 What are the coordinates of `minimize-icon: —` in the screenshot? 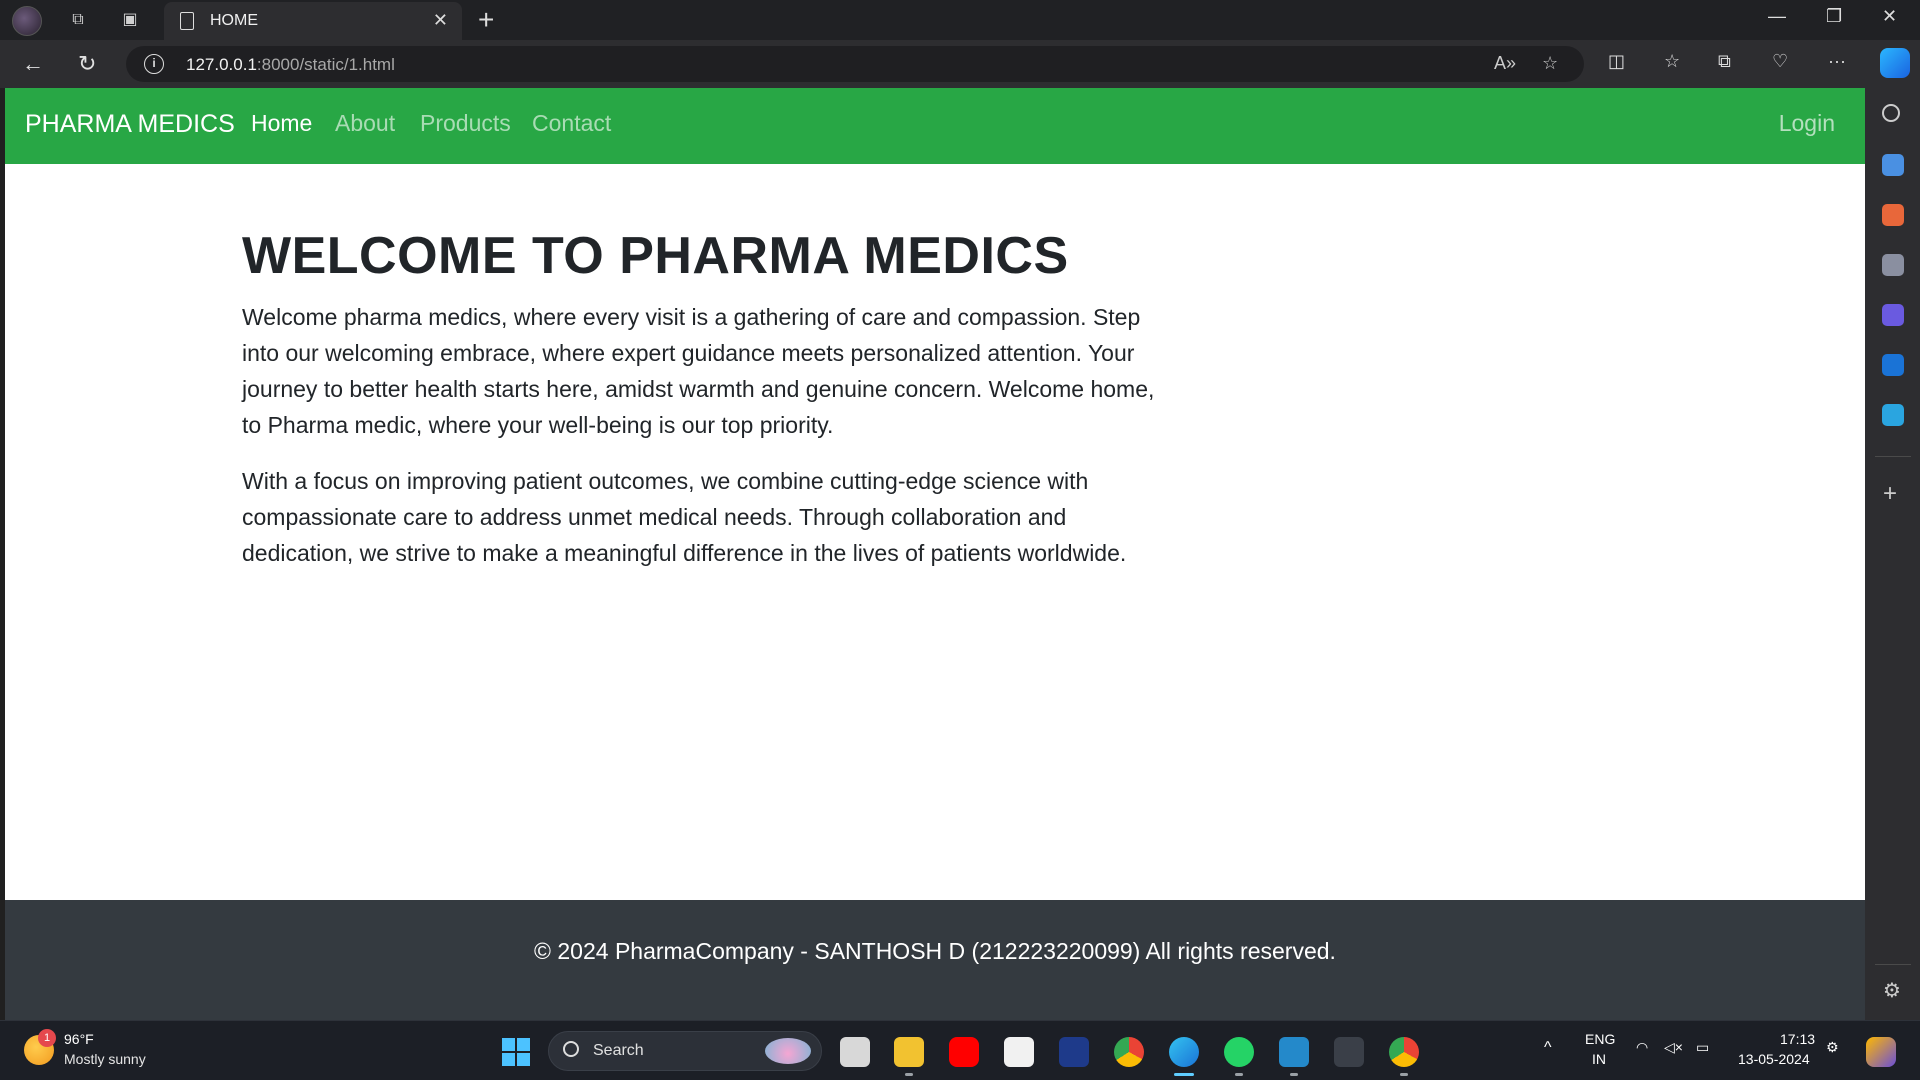 It's located at (1777, 16).